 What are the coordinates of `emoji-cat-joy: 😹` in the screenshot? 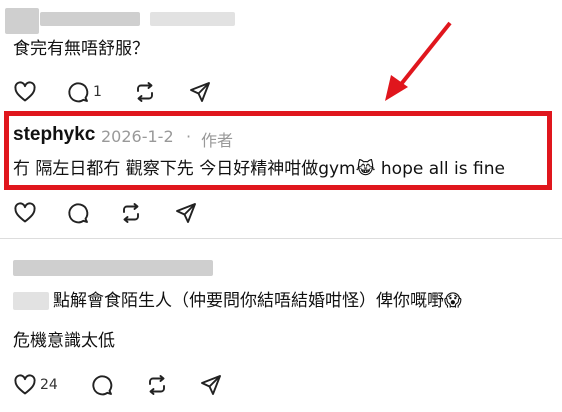 It's located at (365, 169).